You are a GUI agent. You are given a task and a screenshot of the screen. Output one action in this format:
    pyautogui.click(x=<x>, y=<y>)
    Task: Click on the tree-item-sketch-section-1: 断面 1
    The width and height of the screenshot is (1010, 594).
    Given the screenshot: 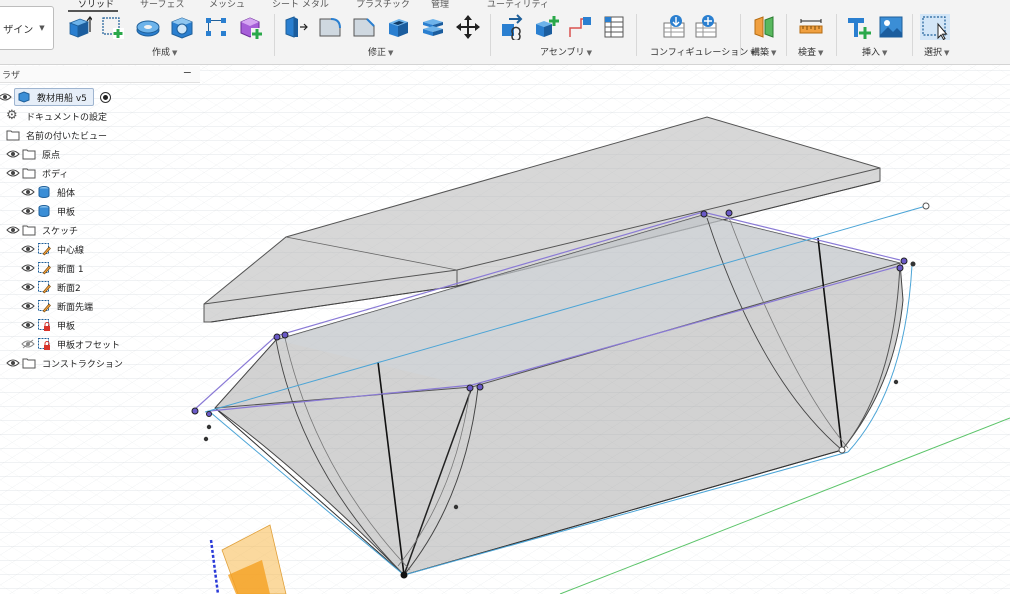 What is the action you would take?
    pyautogui.click(x=52, y=268)
    